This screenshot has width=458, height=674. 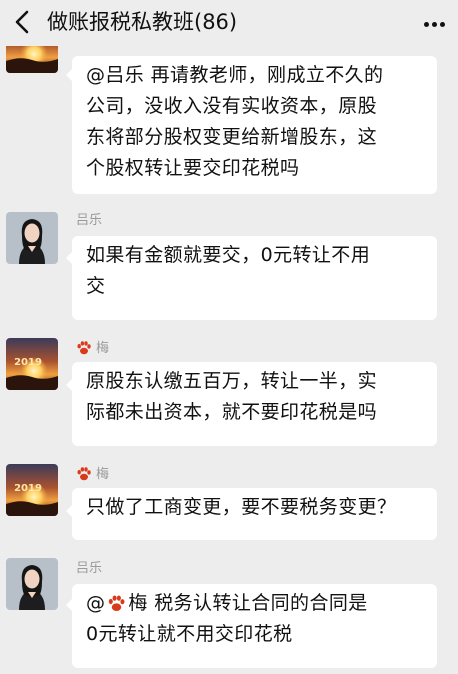 What do you see at coordinates (426, 24) in the screenshot?
I see `more-dots-icon` at bounding box center [426, 24].